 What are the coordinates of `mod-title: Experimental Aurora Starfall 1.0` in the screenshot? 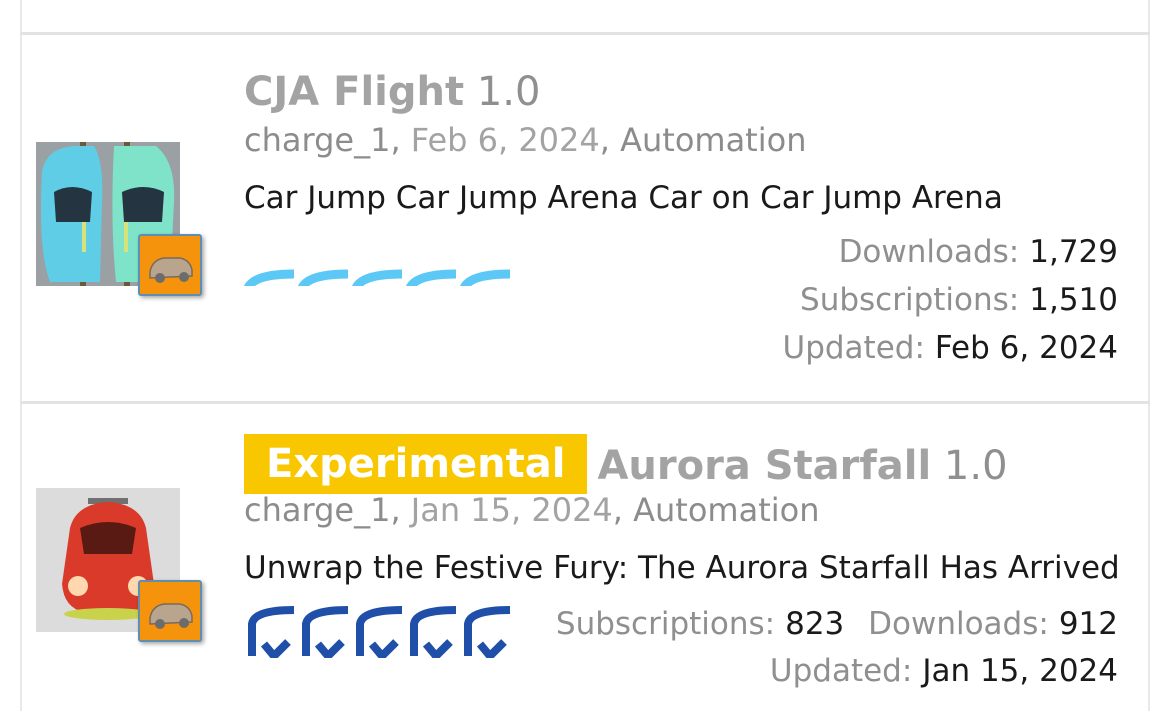 It's located at (626, 466).